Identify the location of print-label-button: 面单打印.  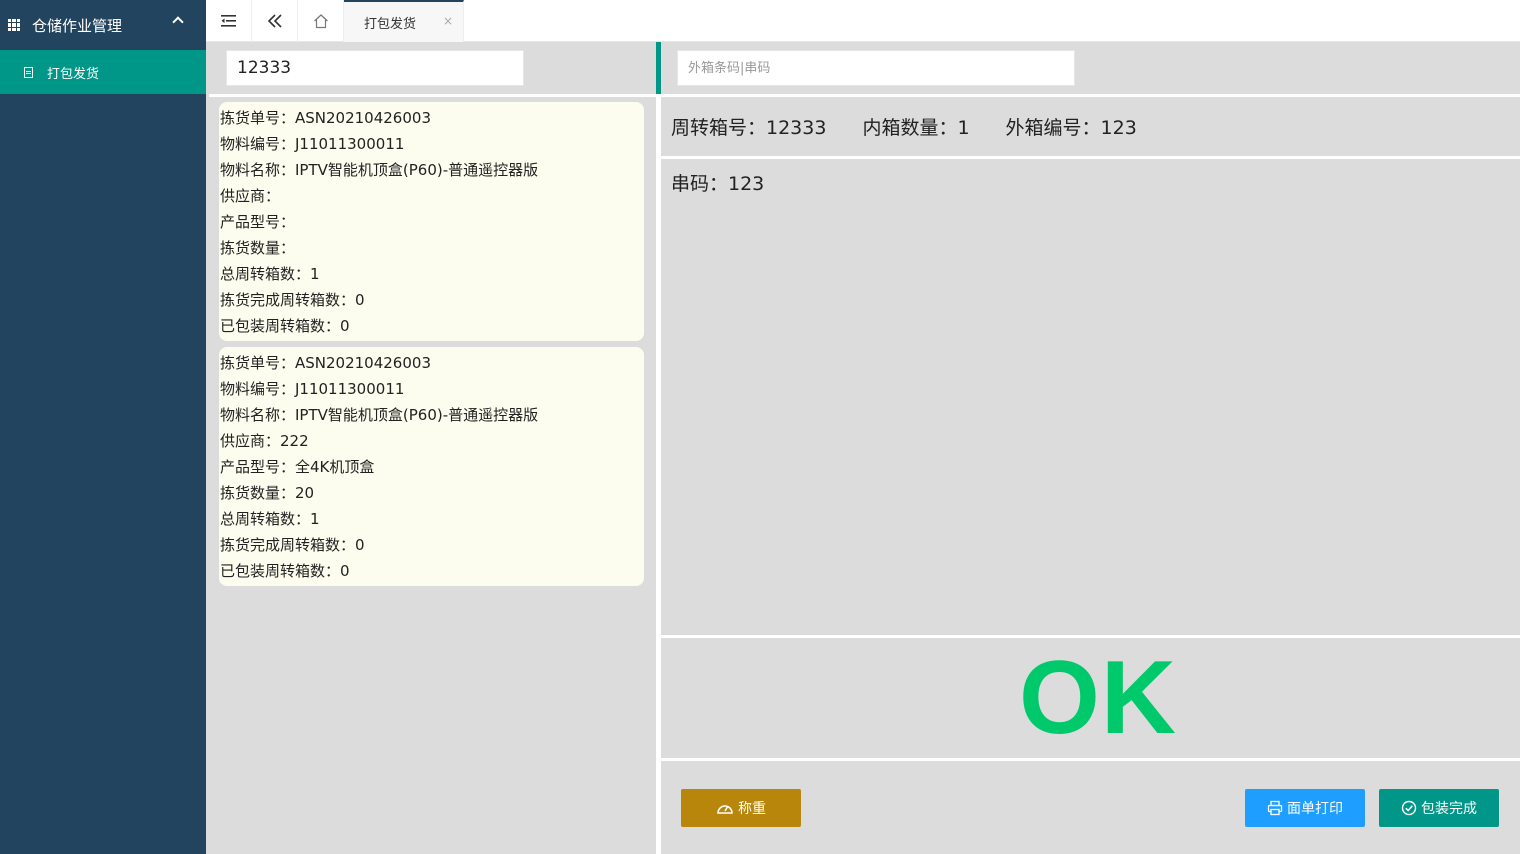
(1305, 808).